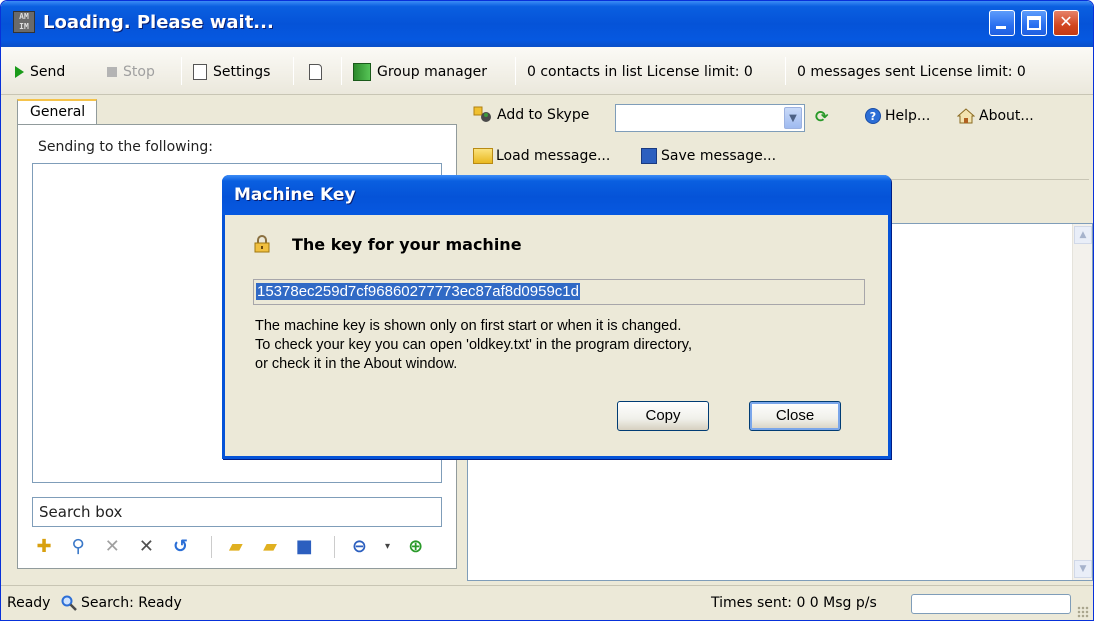  I want to click on stop-label: Stop, so click(139, 72).